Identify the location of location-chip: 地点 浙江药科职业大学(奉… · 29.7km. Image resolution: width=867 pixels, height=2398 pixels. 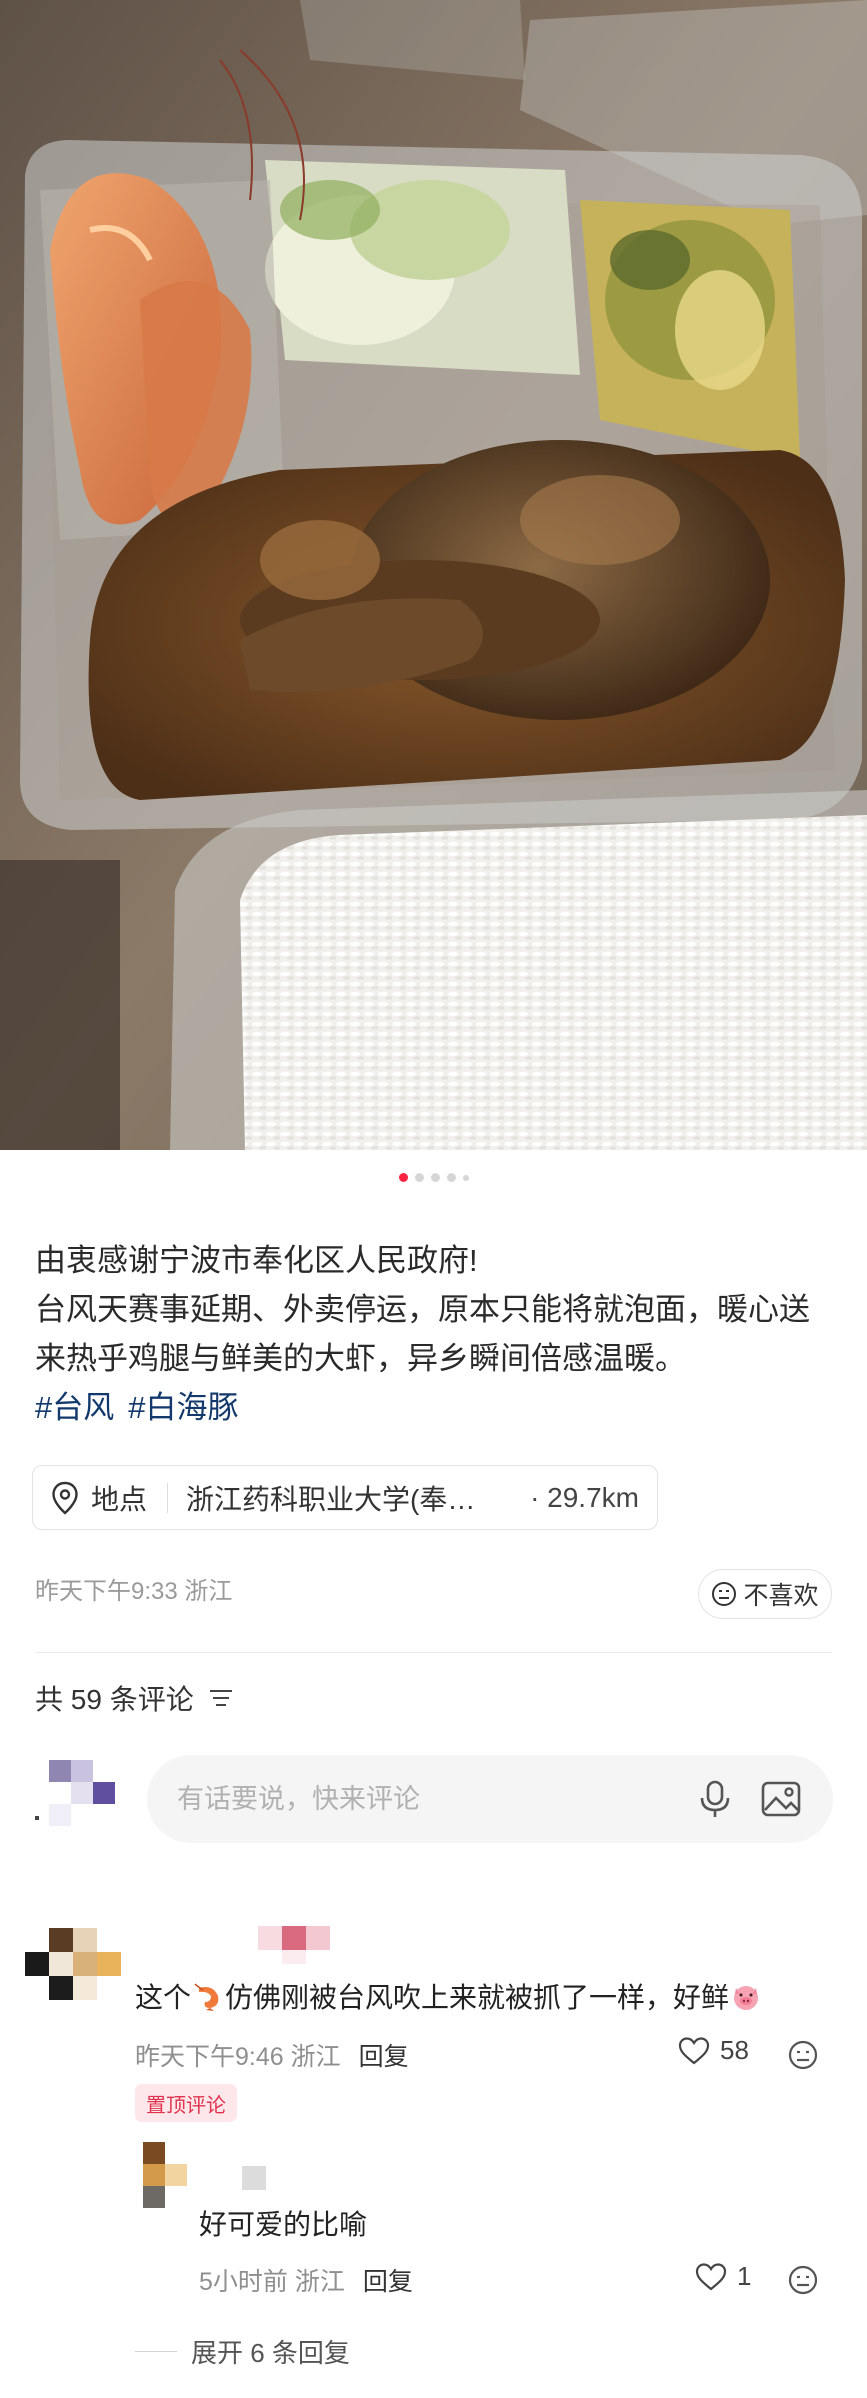
(345, 1497).